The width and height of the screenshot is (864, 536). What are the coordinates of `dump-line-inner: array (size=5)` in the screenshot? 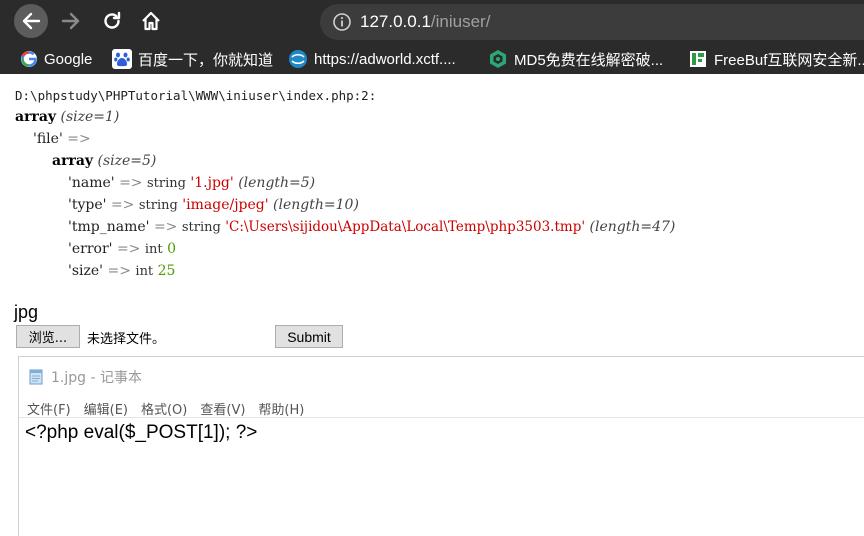 It's located at (345, 161).